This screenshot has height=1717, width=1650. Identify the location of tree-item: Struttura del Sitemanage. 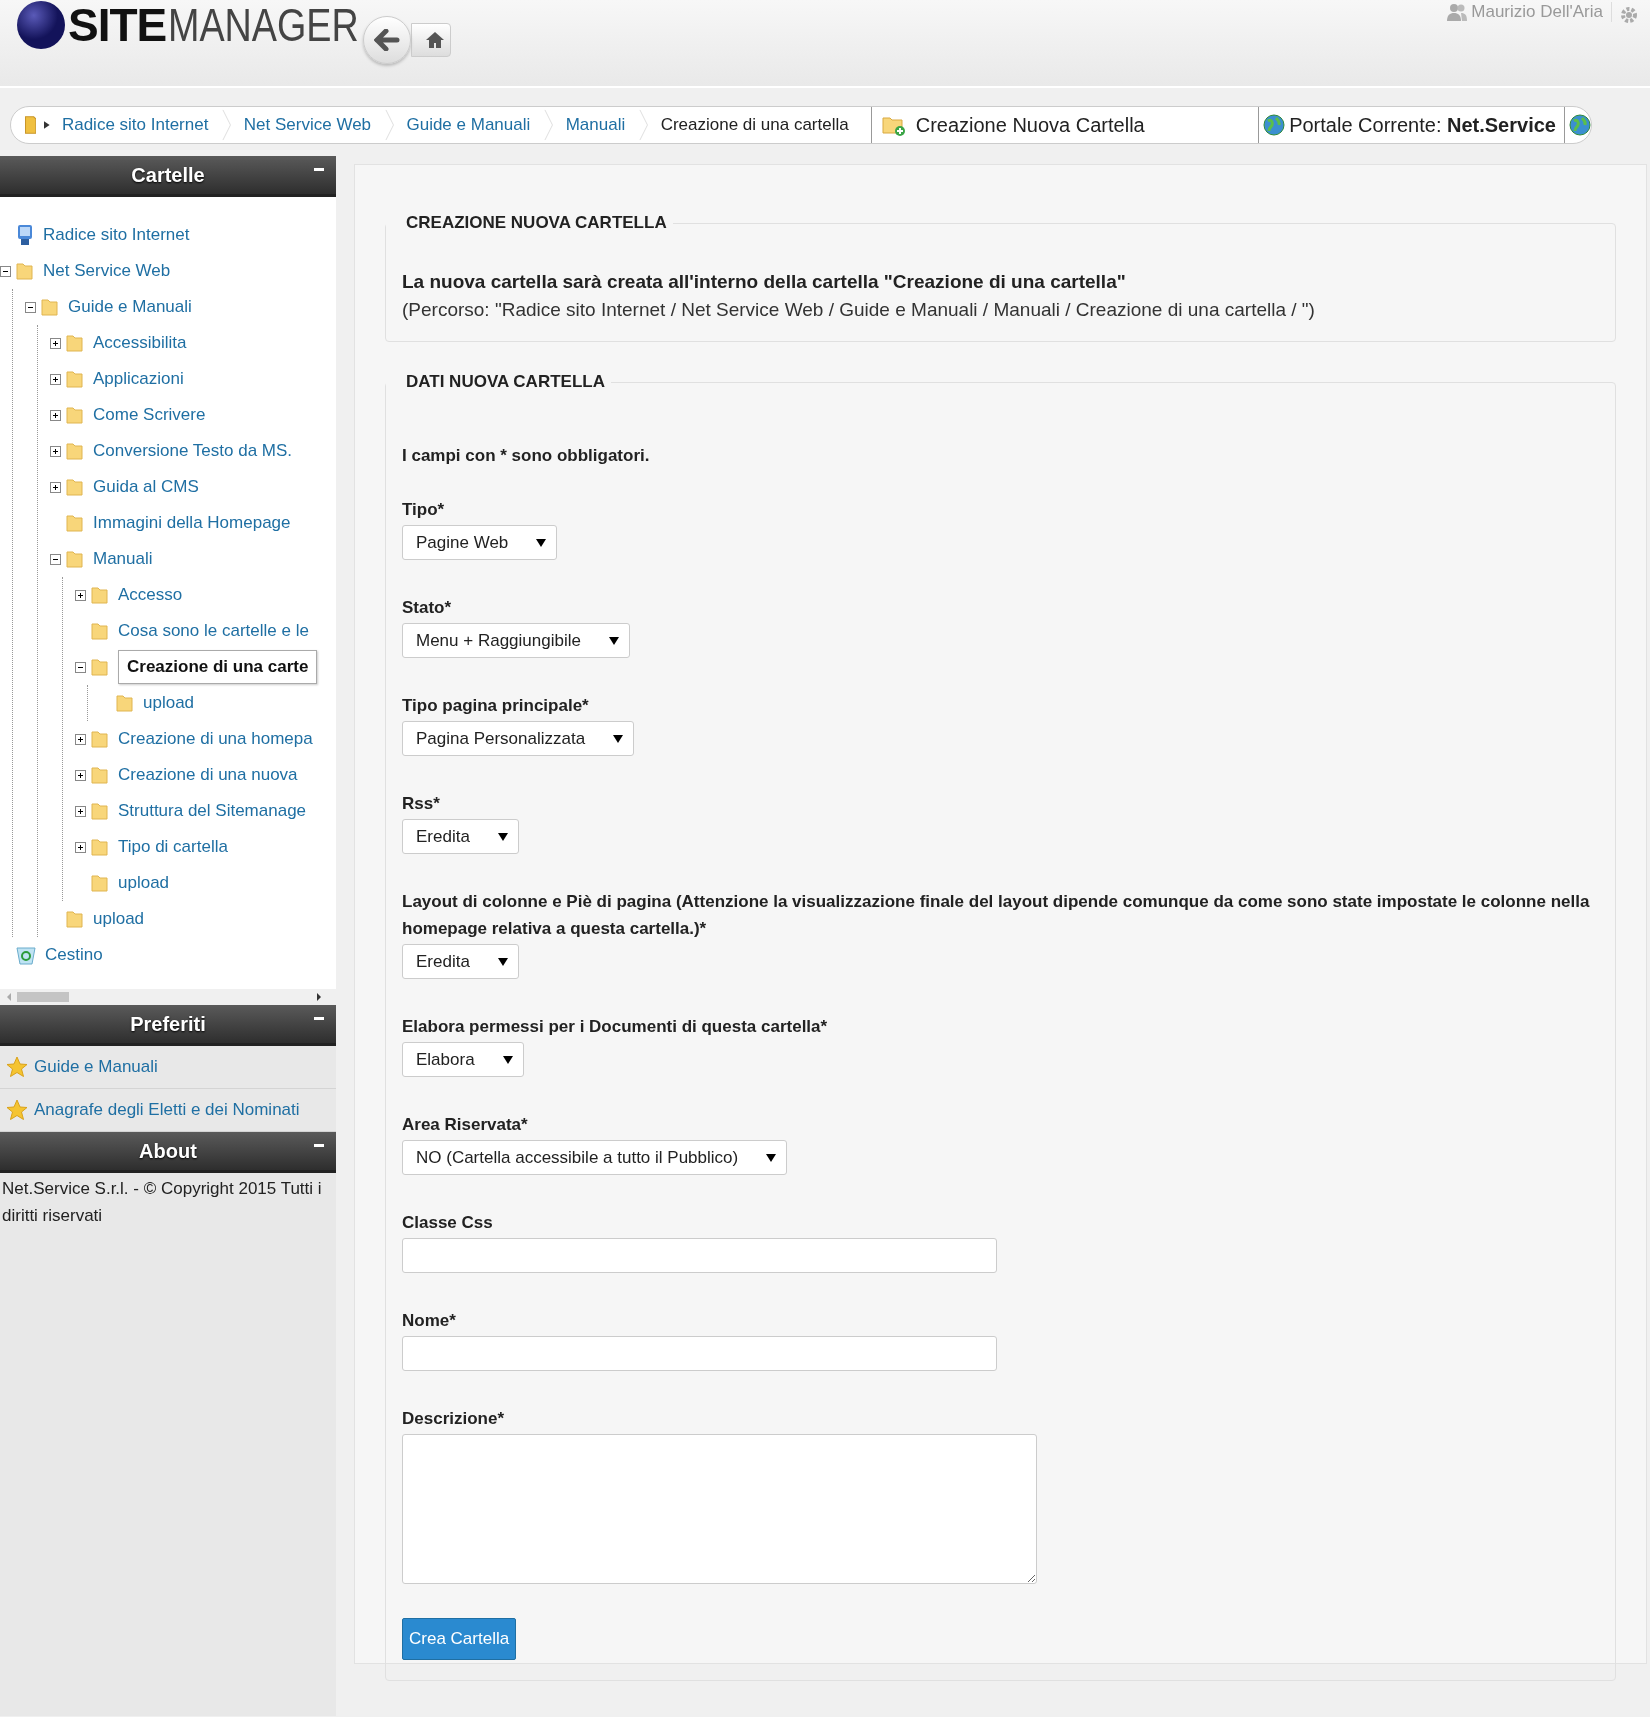
(212, 811).